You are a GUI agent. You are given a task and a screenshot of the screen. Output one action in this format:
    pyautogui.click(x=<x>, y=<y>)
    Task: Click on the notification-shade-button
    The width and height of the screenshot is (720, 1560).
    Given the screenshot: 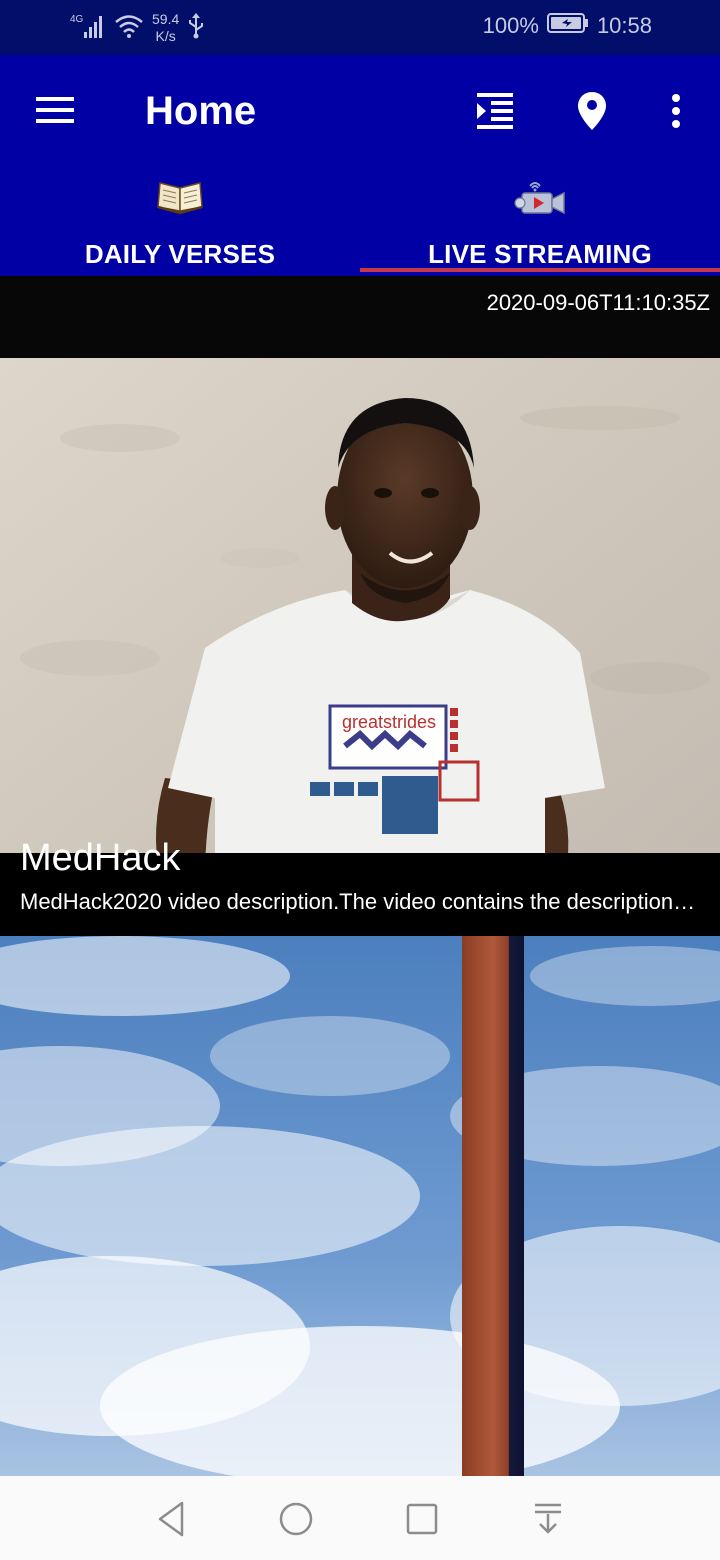 What is the action you would take?
    pyautogui.click(x=548, y=1519)
    